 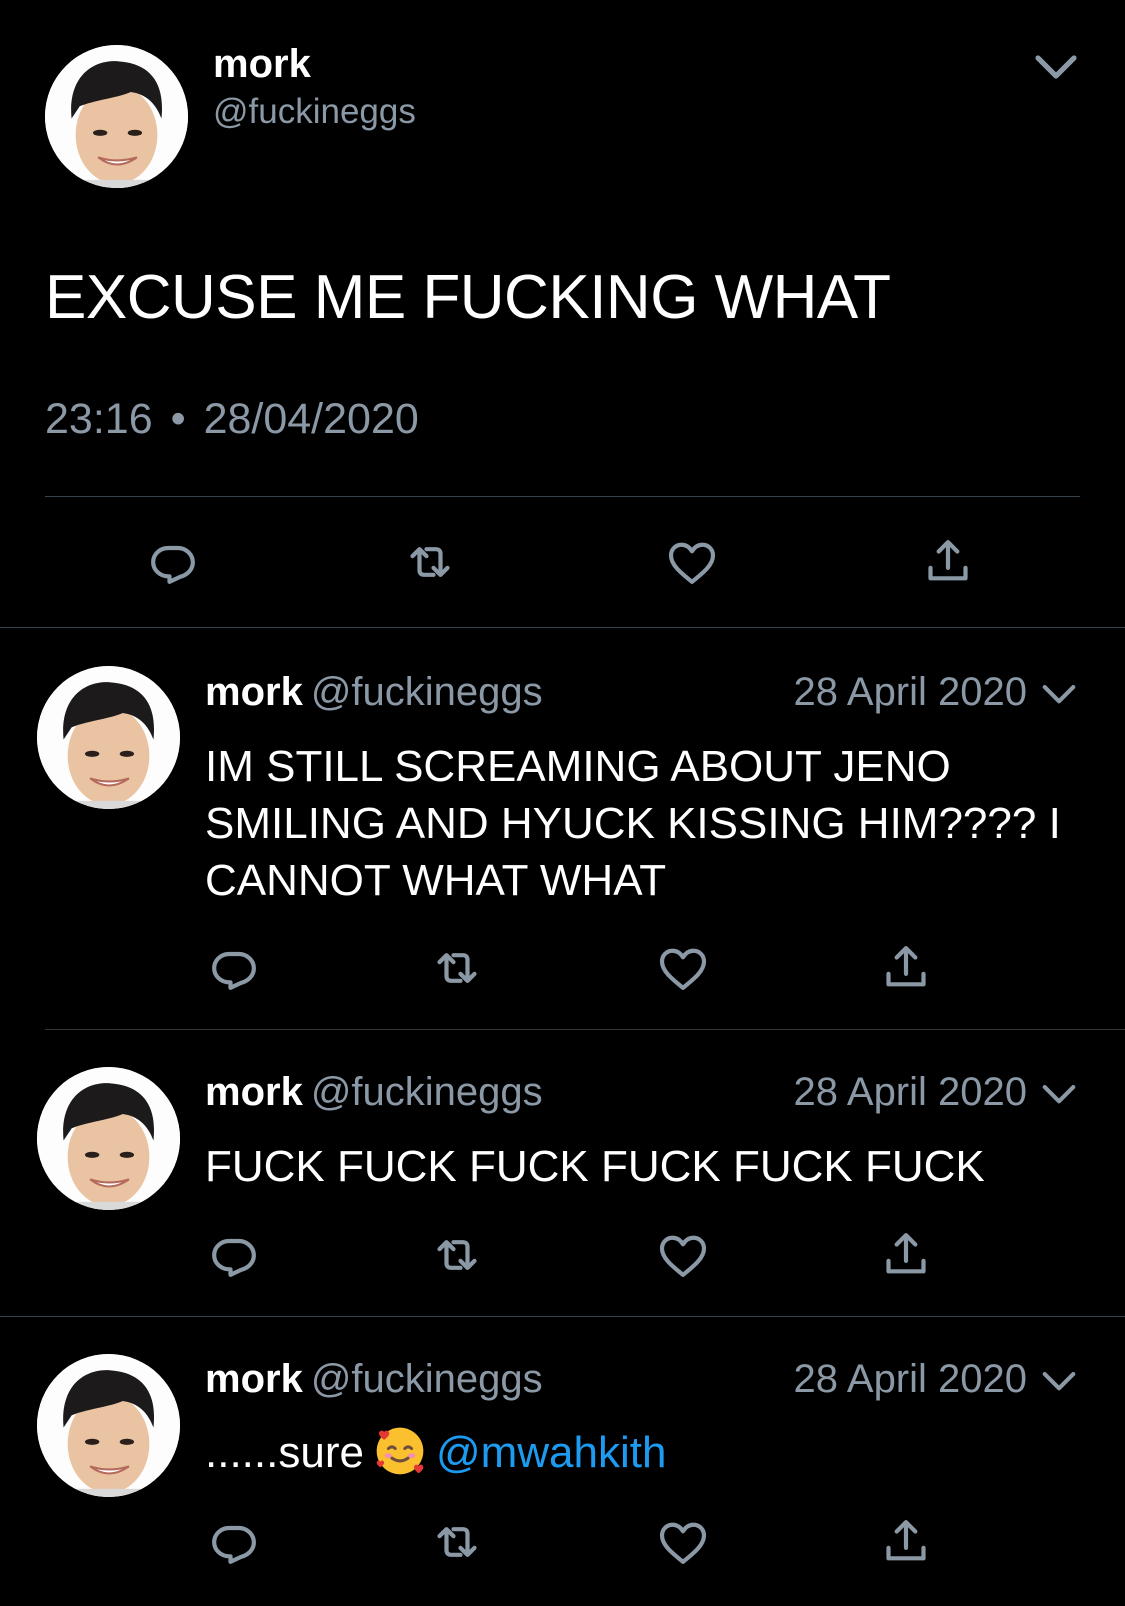 What do you see at coordinates (99, 419) in the screenshot?
I see `tweet-time: 23:16` at bounding box center [99, 419].